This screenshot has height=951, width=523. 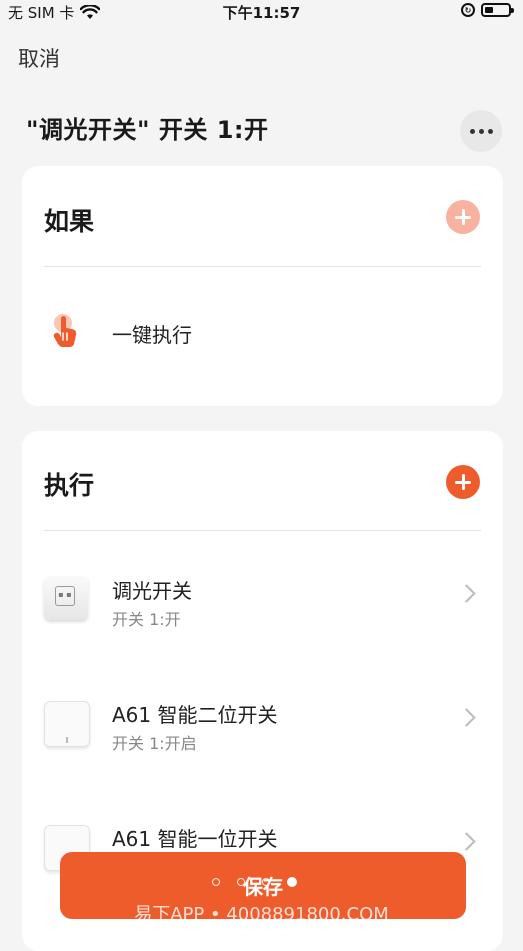 What do you see at coordinates (66, 598) in the screenshot?
I see `dimmer-switch-icon: ▪ ▪` at bounding box center [66, 598].